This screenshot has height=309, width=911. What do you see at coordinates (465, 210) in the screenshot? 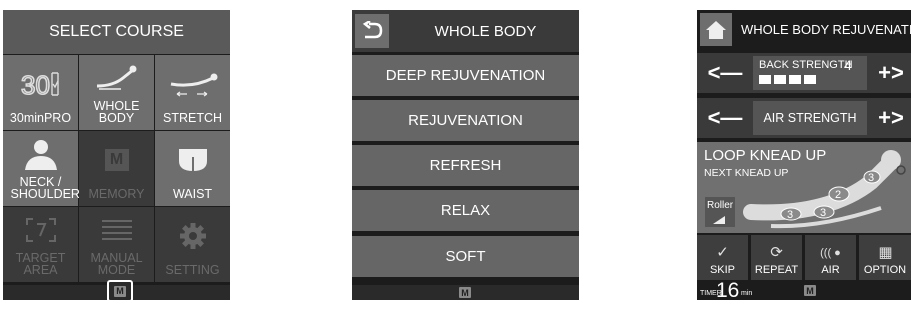
I see `option-relax-button: RELAX` at bounding box center [465, 210].